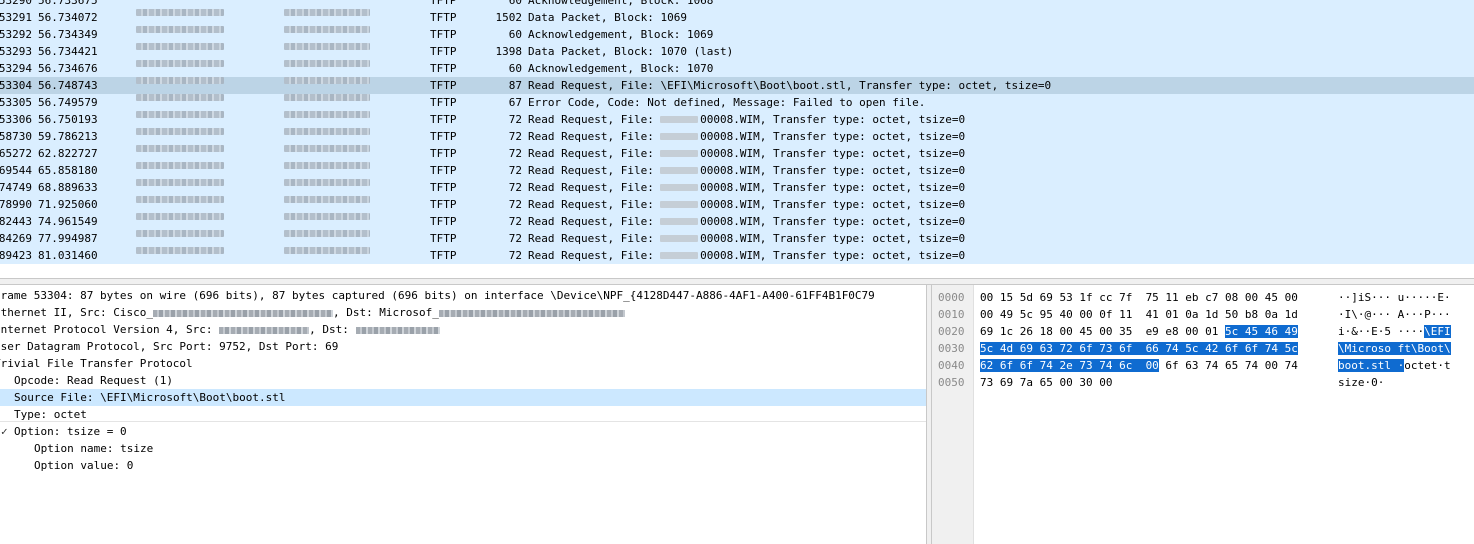 The height and width of the screenshot is (544, 1474). Describe the element at coordinates (463, 465) in the screenshot. I see `detail-option-value: Option value: 0` at that location.